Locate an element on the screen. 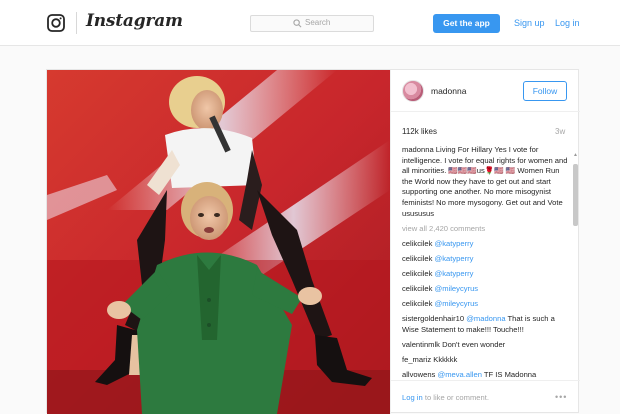  comment-text: Don't even wonder is located at coordinates (474, 344).